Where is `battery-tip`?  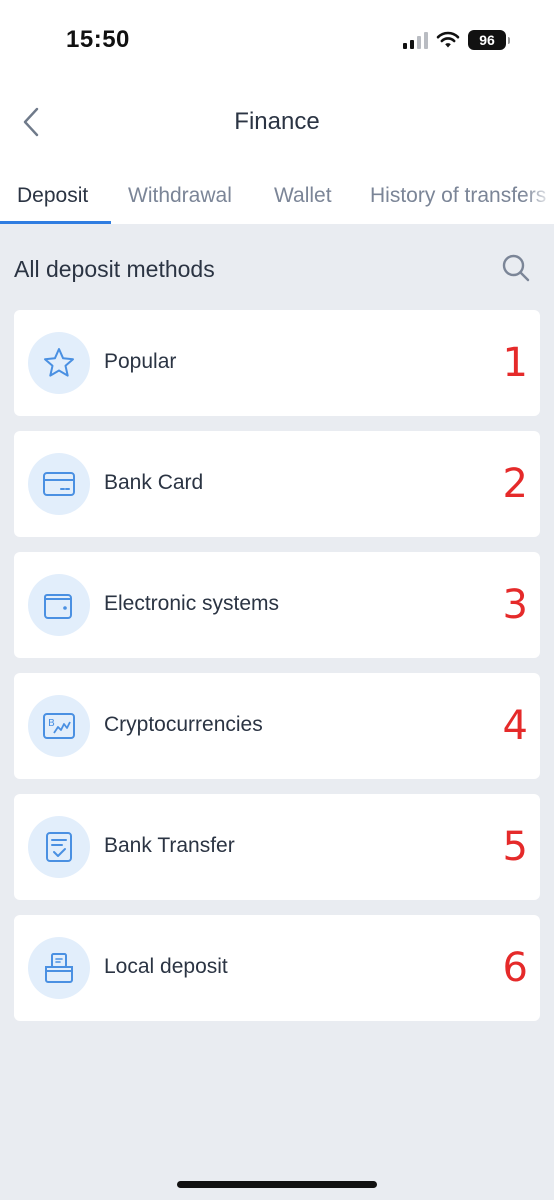 battery-tip is located at coordinates (509, 40).